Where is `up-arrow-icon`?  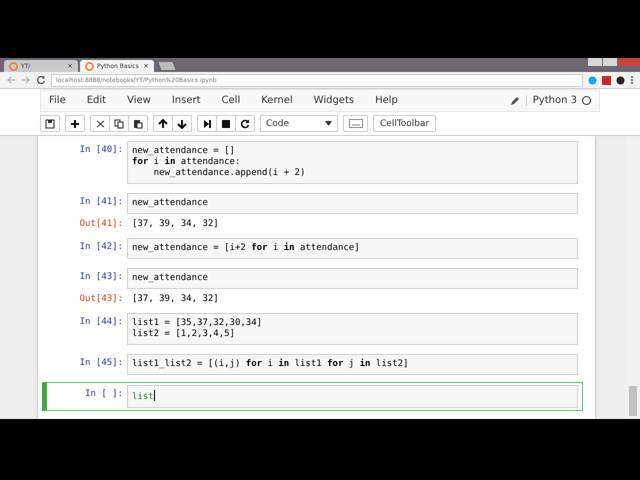
up-arrow-icon is located at coordinates (163, 123).